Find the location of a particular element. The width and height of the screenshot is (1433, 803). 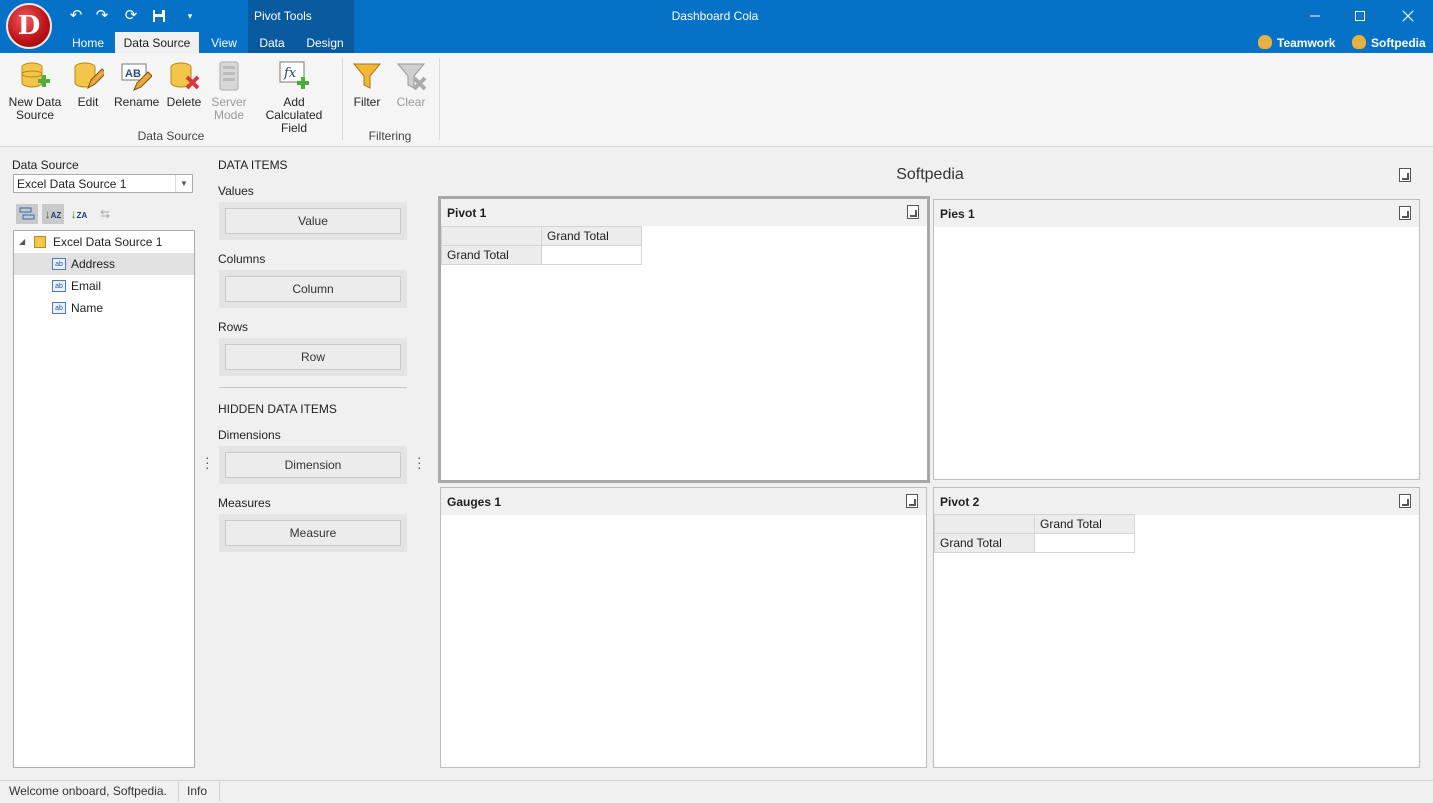

save-icon is located at coordinates (159, 16).